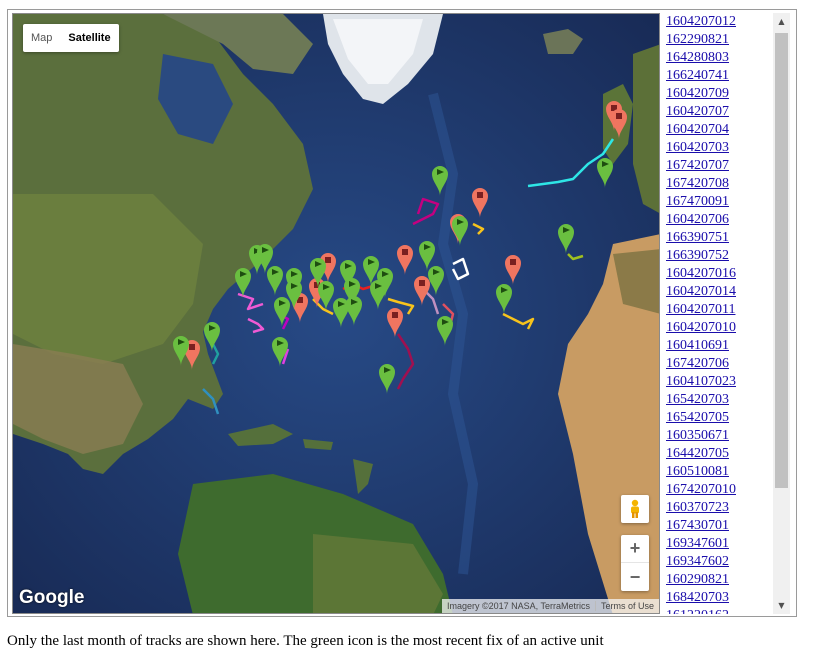  I want to click on unit-link: 167420707, so click(720, 166).